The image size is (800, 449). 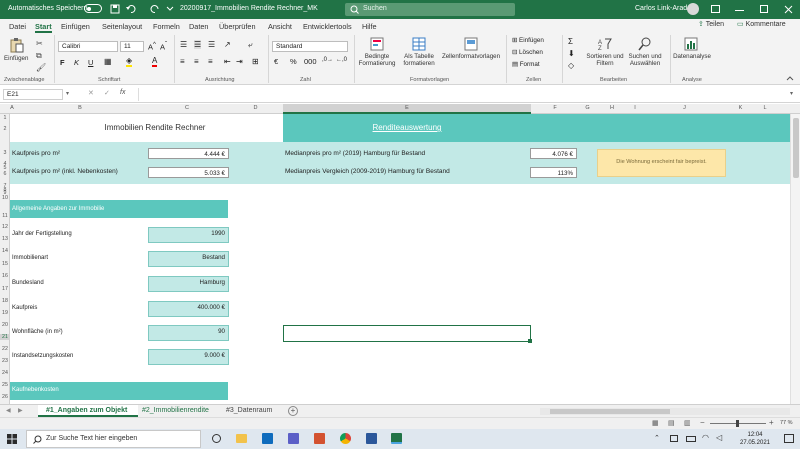 I want to click on task-view-icon, so click(x=216, y=438).